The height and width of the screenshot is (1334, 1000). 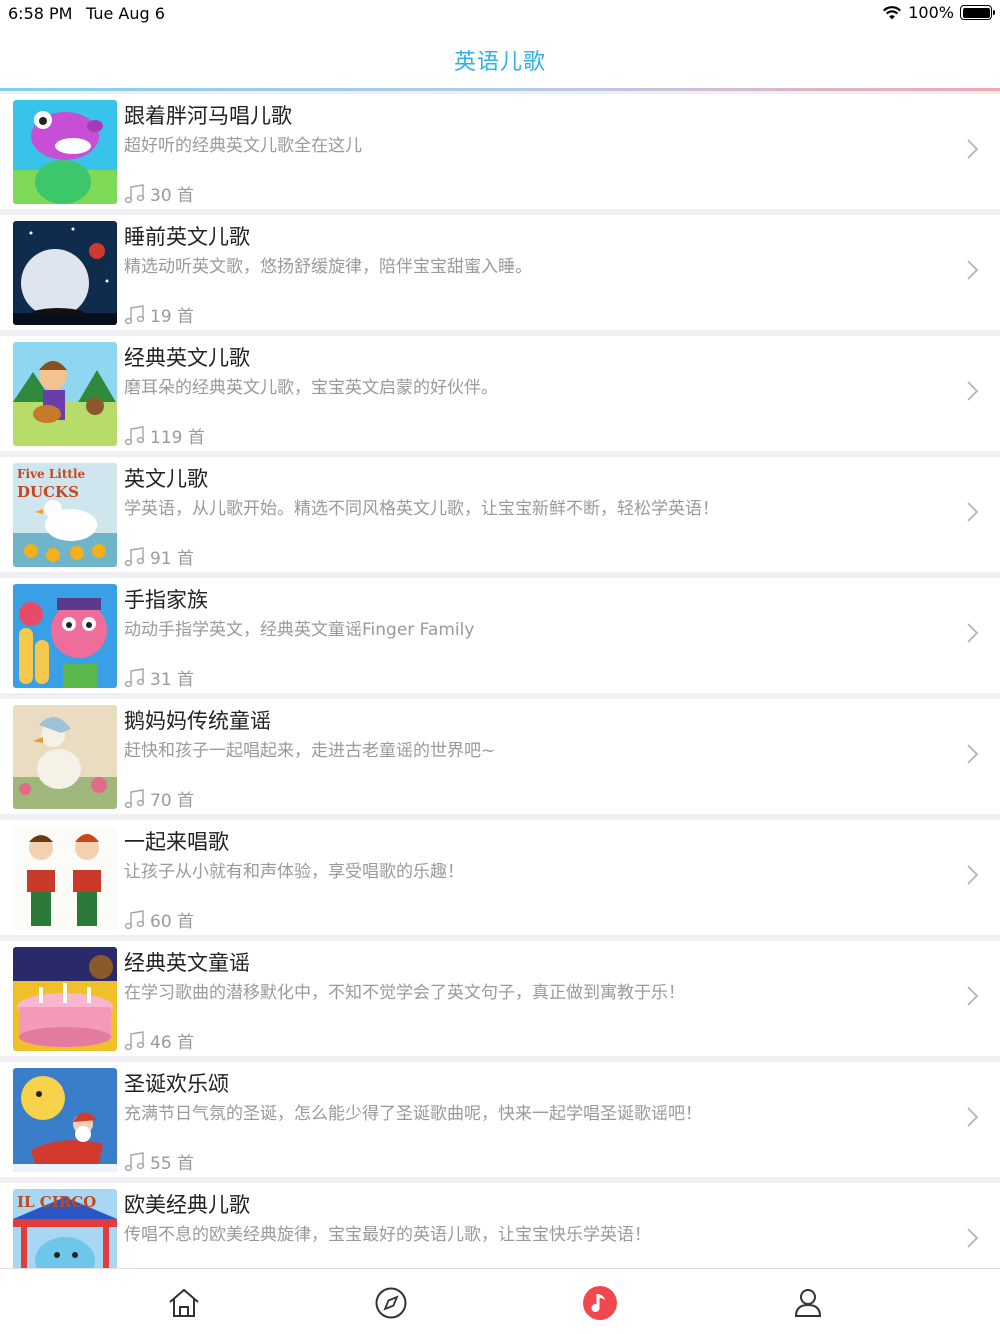 I want to click on song-count-text: 31 首, so click(x=172, y=680).